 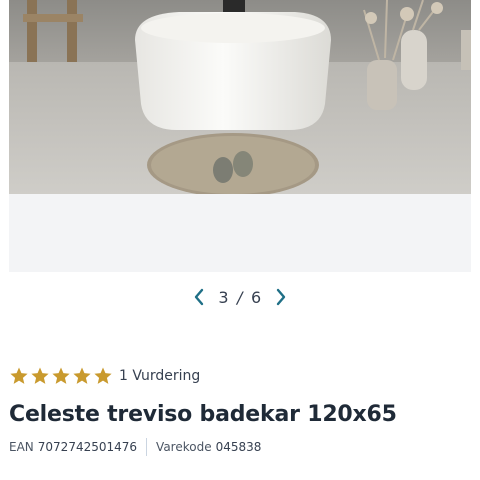 What do you see at coordinates (199, 297) in the screenshot?
I see `chevron-left-icon` at bounding box center [199, 297].